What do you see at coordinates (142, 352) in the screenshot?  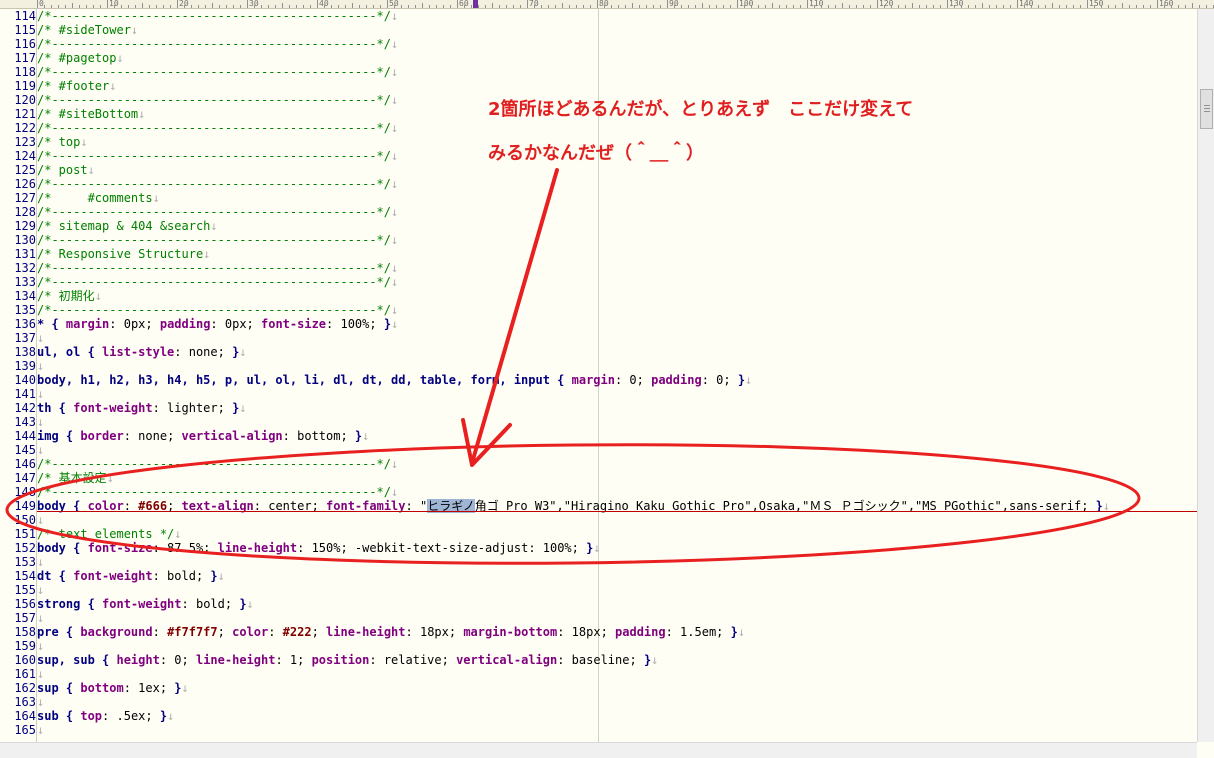 I see `code-line: ul, ol { list-style: none; }↓` at bounding box center [142, 352].